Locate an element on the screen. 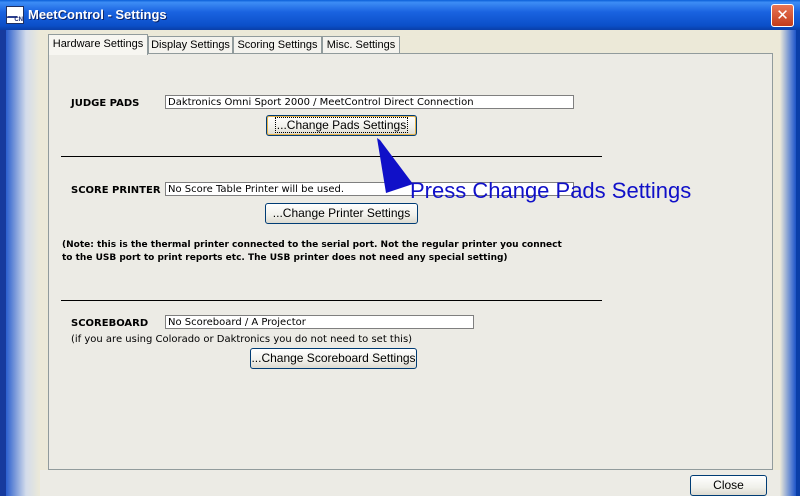  change-pads-settings-button: ...Change Pads Settings is located at coordinates (341, 125).